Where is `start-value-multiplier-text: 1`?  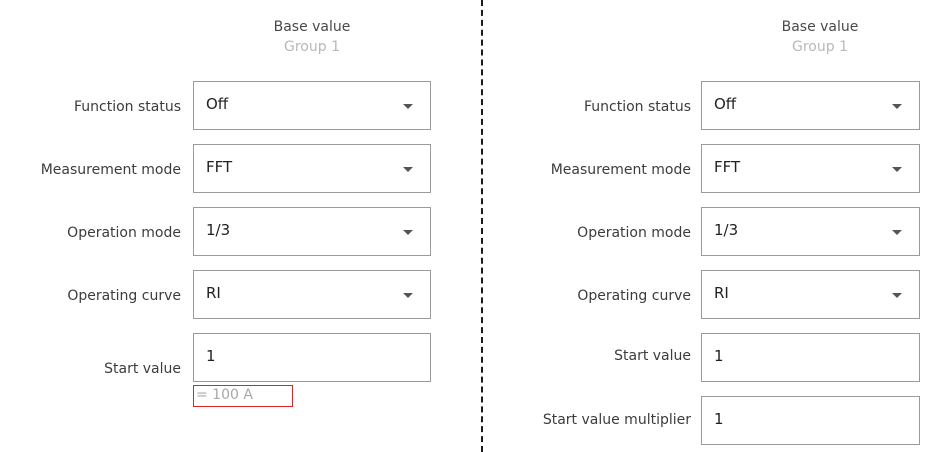
start-value-multiplier-text: 1 is located at coordinates (719, 419).